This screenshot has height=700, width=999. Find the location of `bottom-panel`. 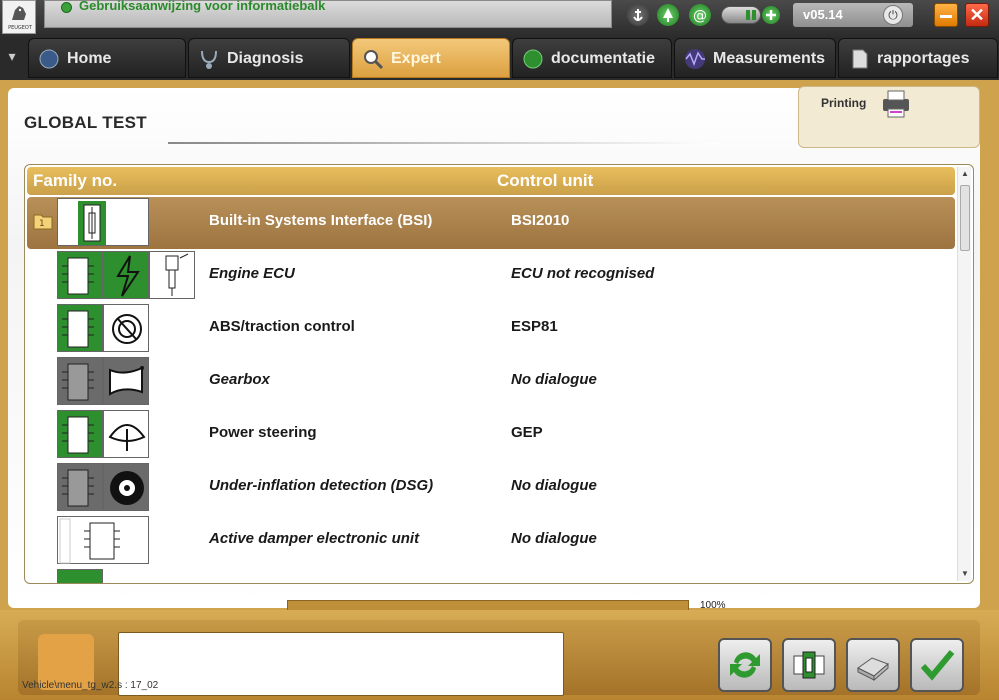

bottom-panel is located at coordinates (499, 658).